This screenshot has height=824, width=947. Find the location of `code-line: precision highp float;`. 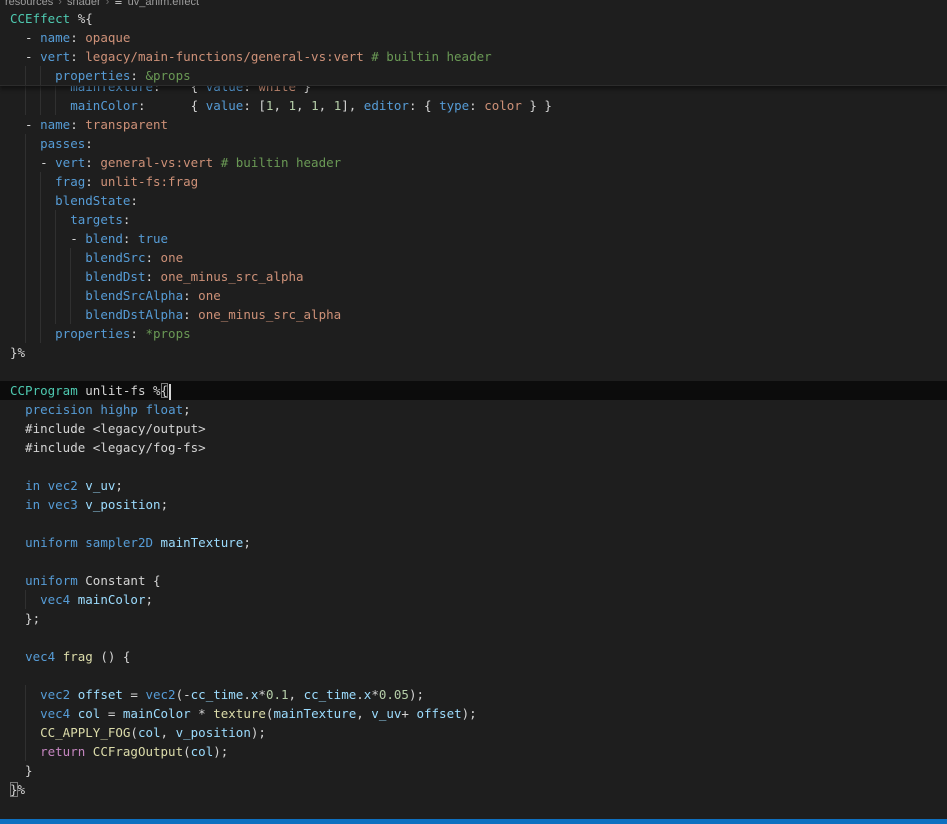

code-line: precision highp float; is located at coordinates (473, 409).